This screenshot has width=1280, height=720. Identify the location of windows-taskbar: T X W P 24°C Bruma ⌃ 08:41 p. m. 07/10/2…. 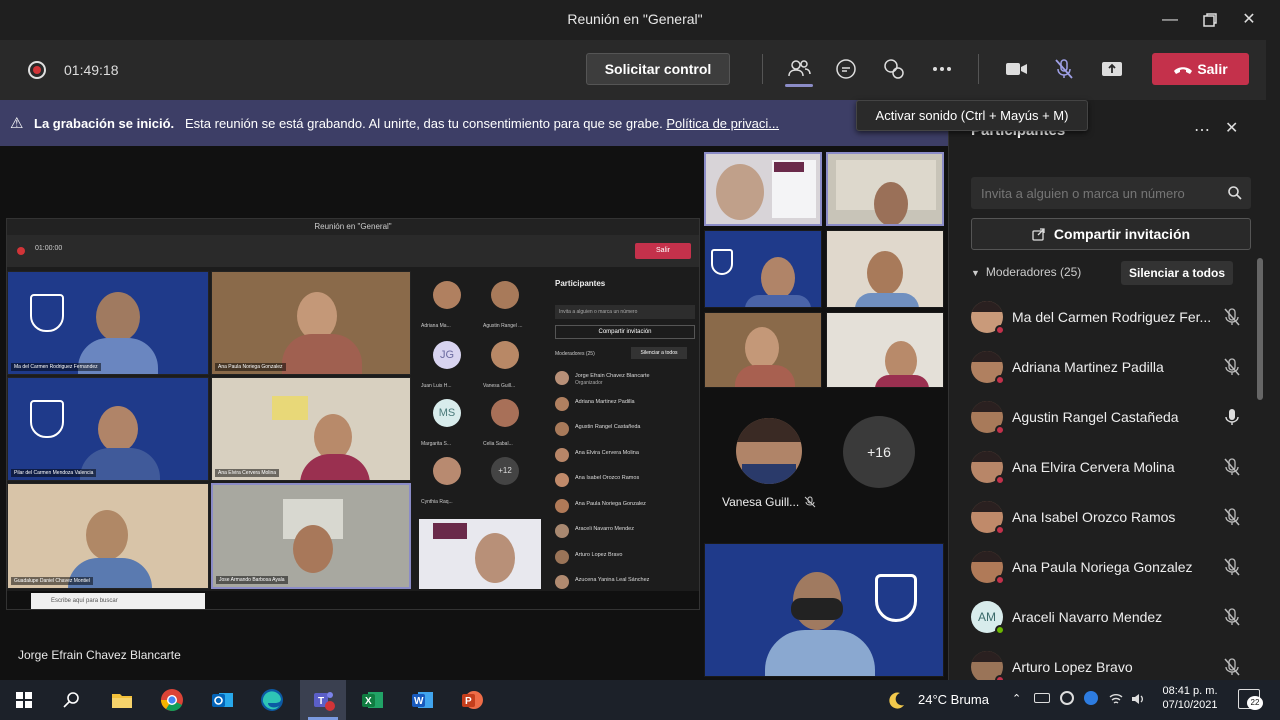
(640, 700).